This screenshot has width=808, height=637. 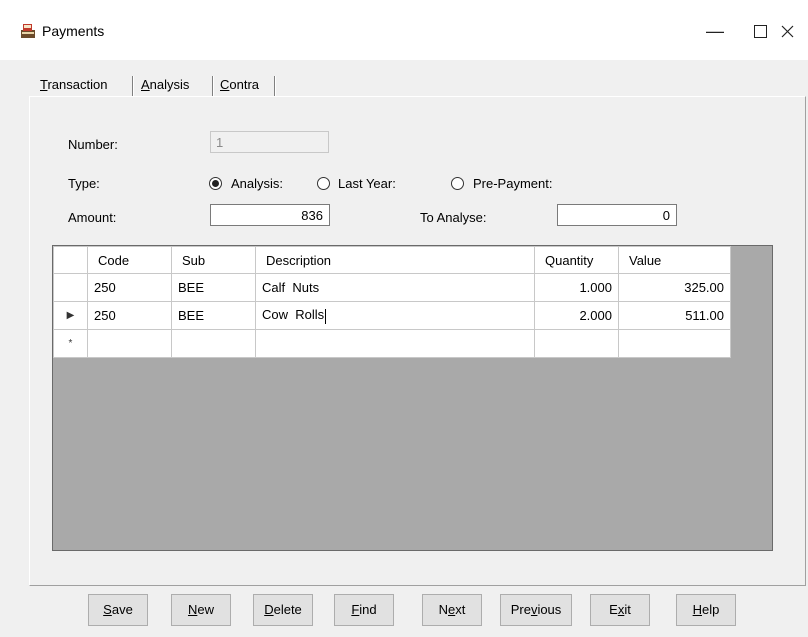 I want to click on type-analysis-label: Analysis:, so click(x=257, y=183).